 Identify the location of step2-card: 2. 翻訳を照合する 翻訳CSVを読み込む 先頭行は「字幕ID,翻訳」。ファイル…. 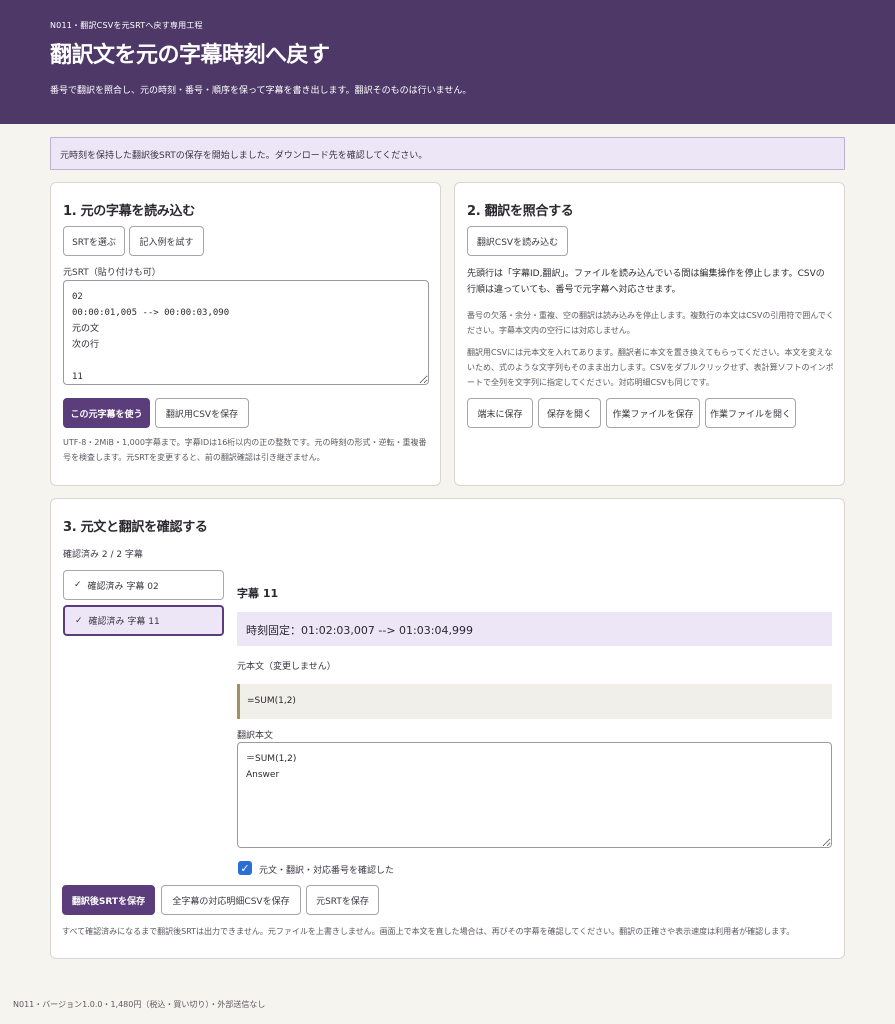
(649, 334).